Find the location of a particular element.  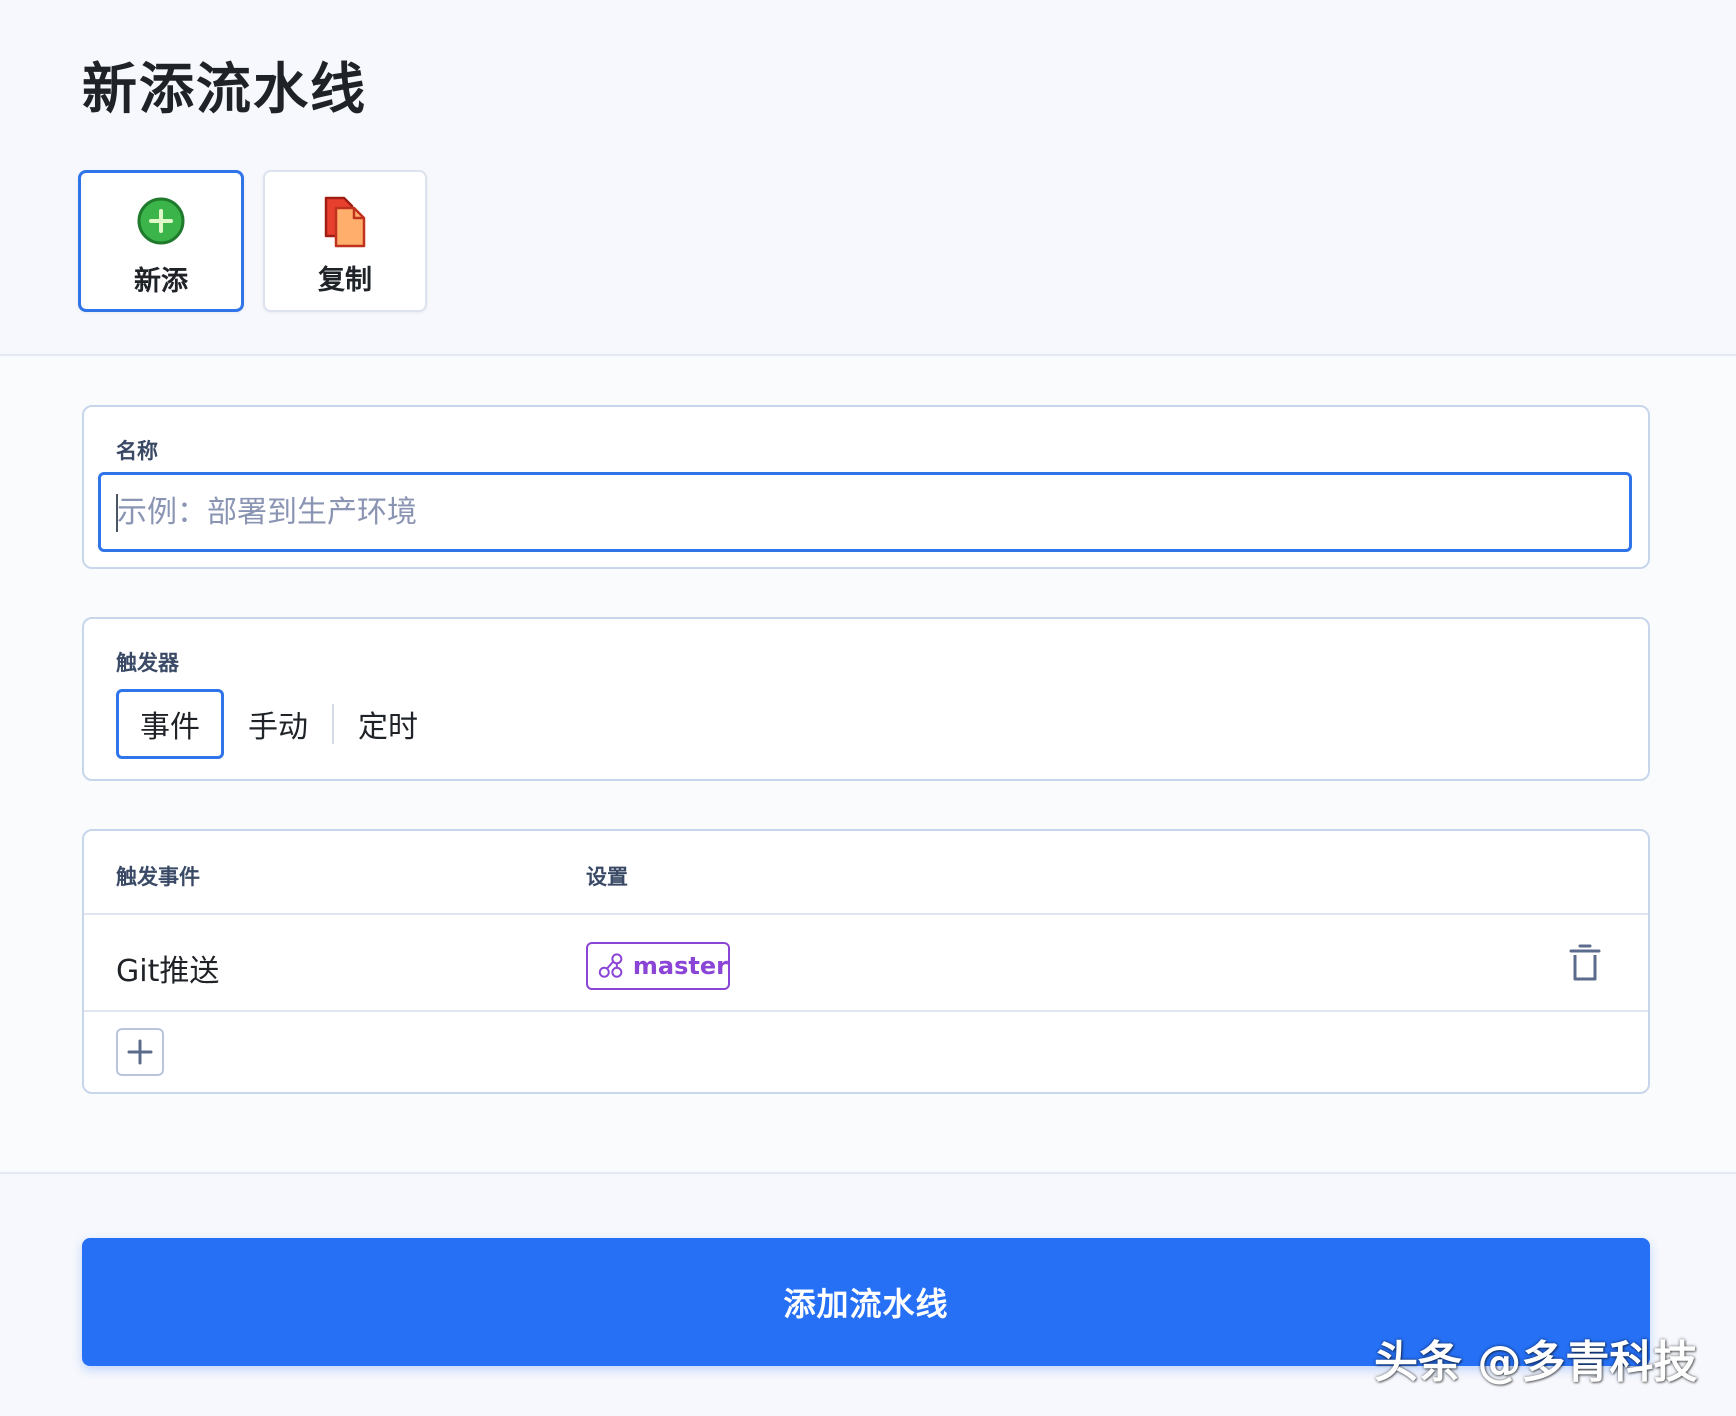

row-divider-right is located at coordinates (1102, 1011).